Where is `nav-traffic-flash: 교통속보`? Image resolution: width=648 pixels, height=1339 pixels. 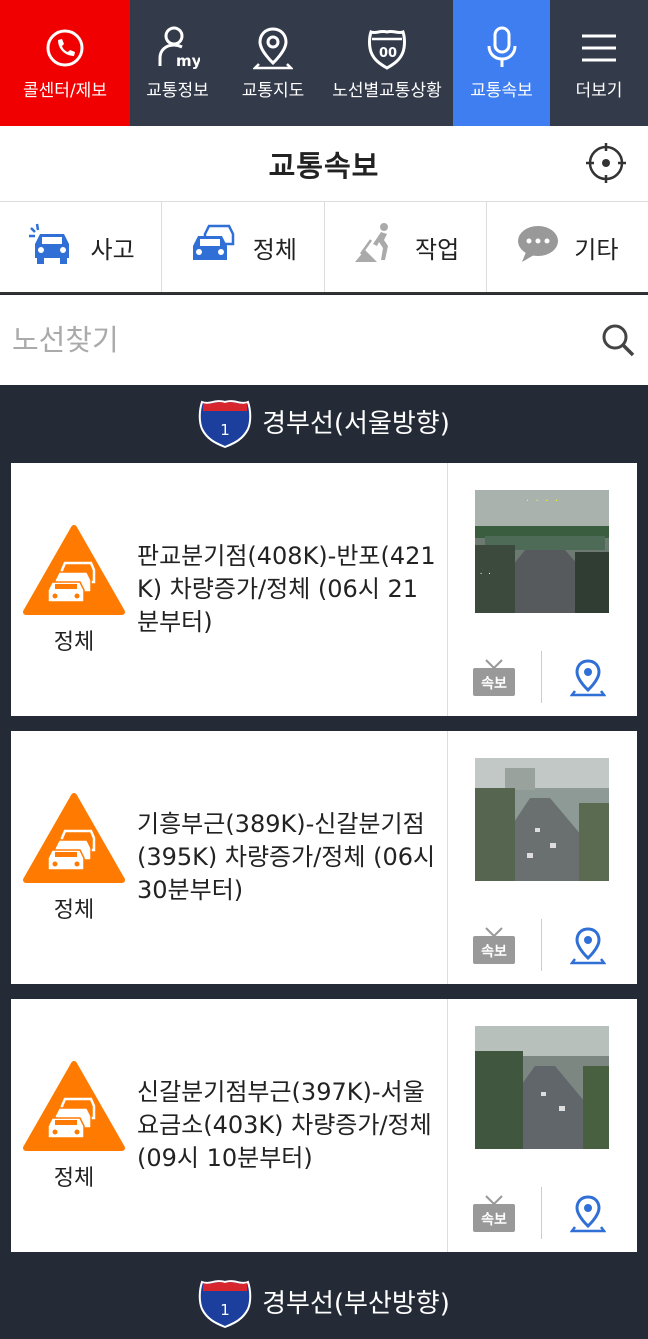 nav-traffic-flash: 교통속보 is located at coordinates (501, 63).